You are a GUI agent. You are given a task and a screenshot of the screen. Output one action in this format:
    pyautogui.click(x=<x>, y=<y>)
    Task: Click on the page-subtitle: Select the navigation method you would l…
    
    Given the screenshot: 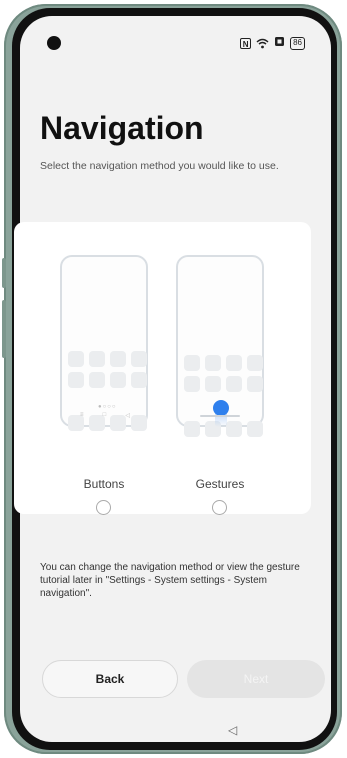 What is the action you would take?
    pyautogui.click(x=159, y=166)
    